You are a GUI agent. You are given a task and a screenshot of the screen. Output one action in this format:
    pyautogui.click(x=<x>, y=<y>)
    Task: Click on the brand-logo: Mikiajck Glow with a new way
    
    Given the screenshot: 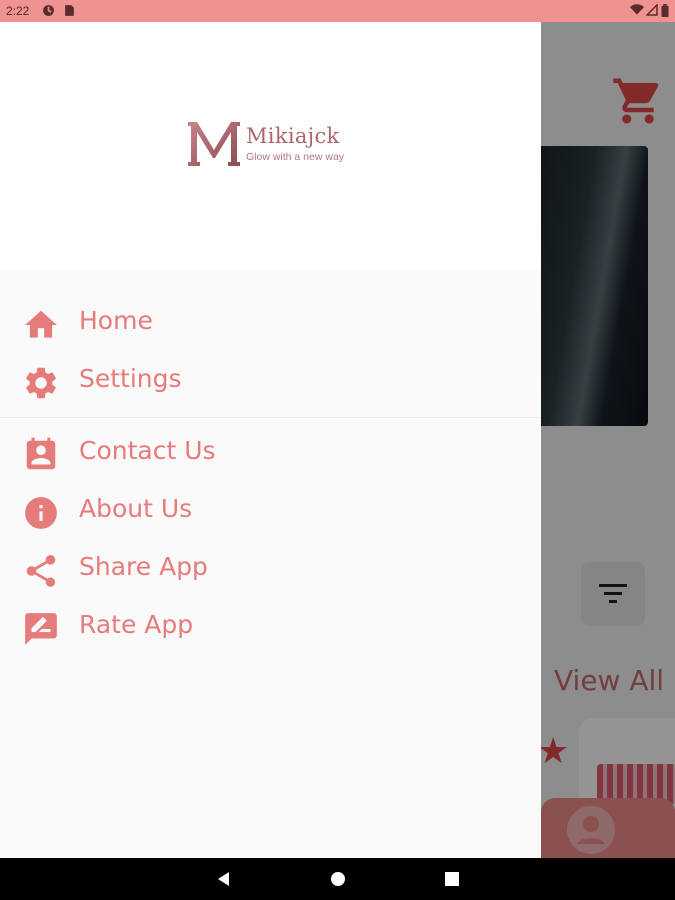 What is the action you would take?
    pyautogui.click(x=274, y=148)
    